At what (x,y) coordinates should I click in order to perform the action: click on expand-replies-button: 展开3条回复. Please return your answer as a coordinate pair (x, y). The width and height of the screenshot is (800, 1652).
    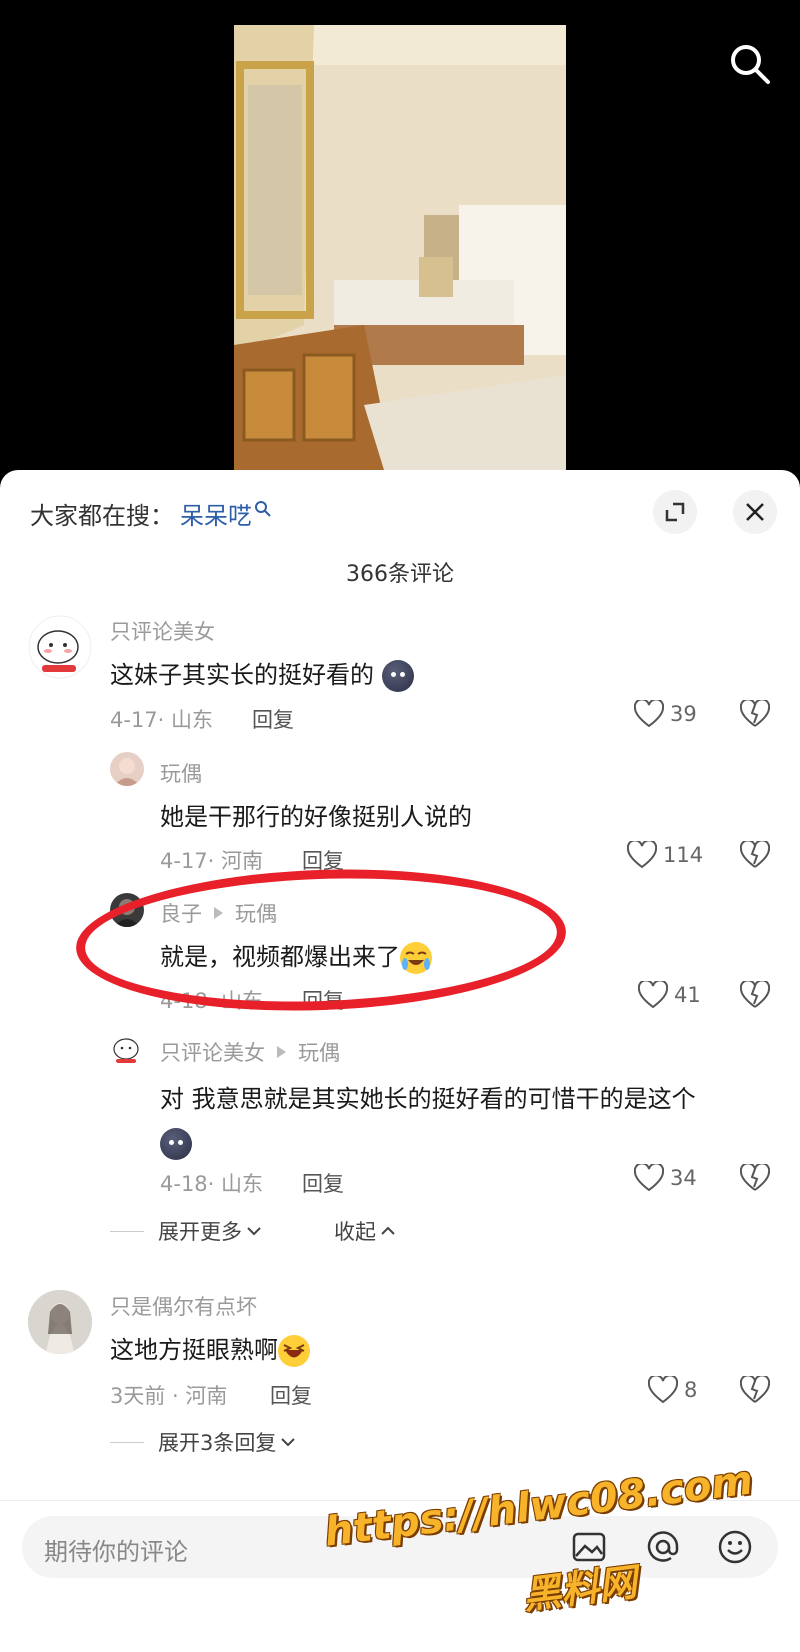
    Looking at the image, I should click on (203, 1442).